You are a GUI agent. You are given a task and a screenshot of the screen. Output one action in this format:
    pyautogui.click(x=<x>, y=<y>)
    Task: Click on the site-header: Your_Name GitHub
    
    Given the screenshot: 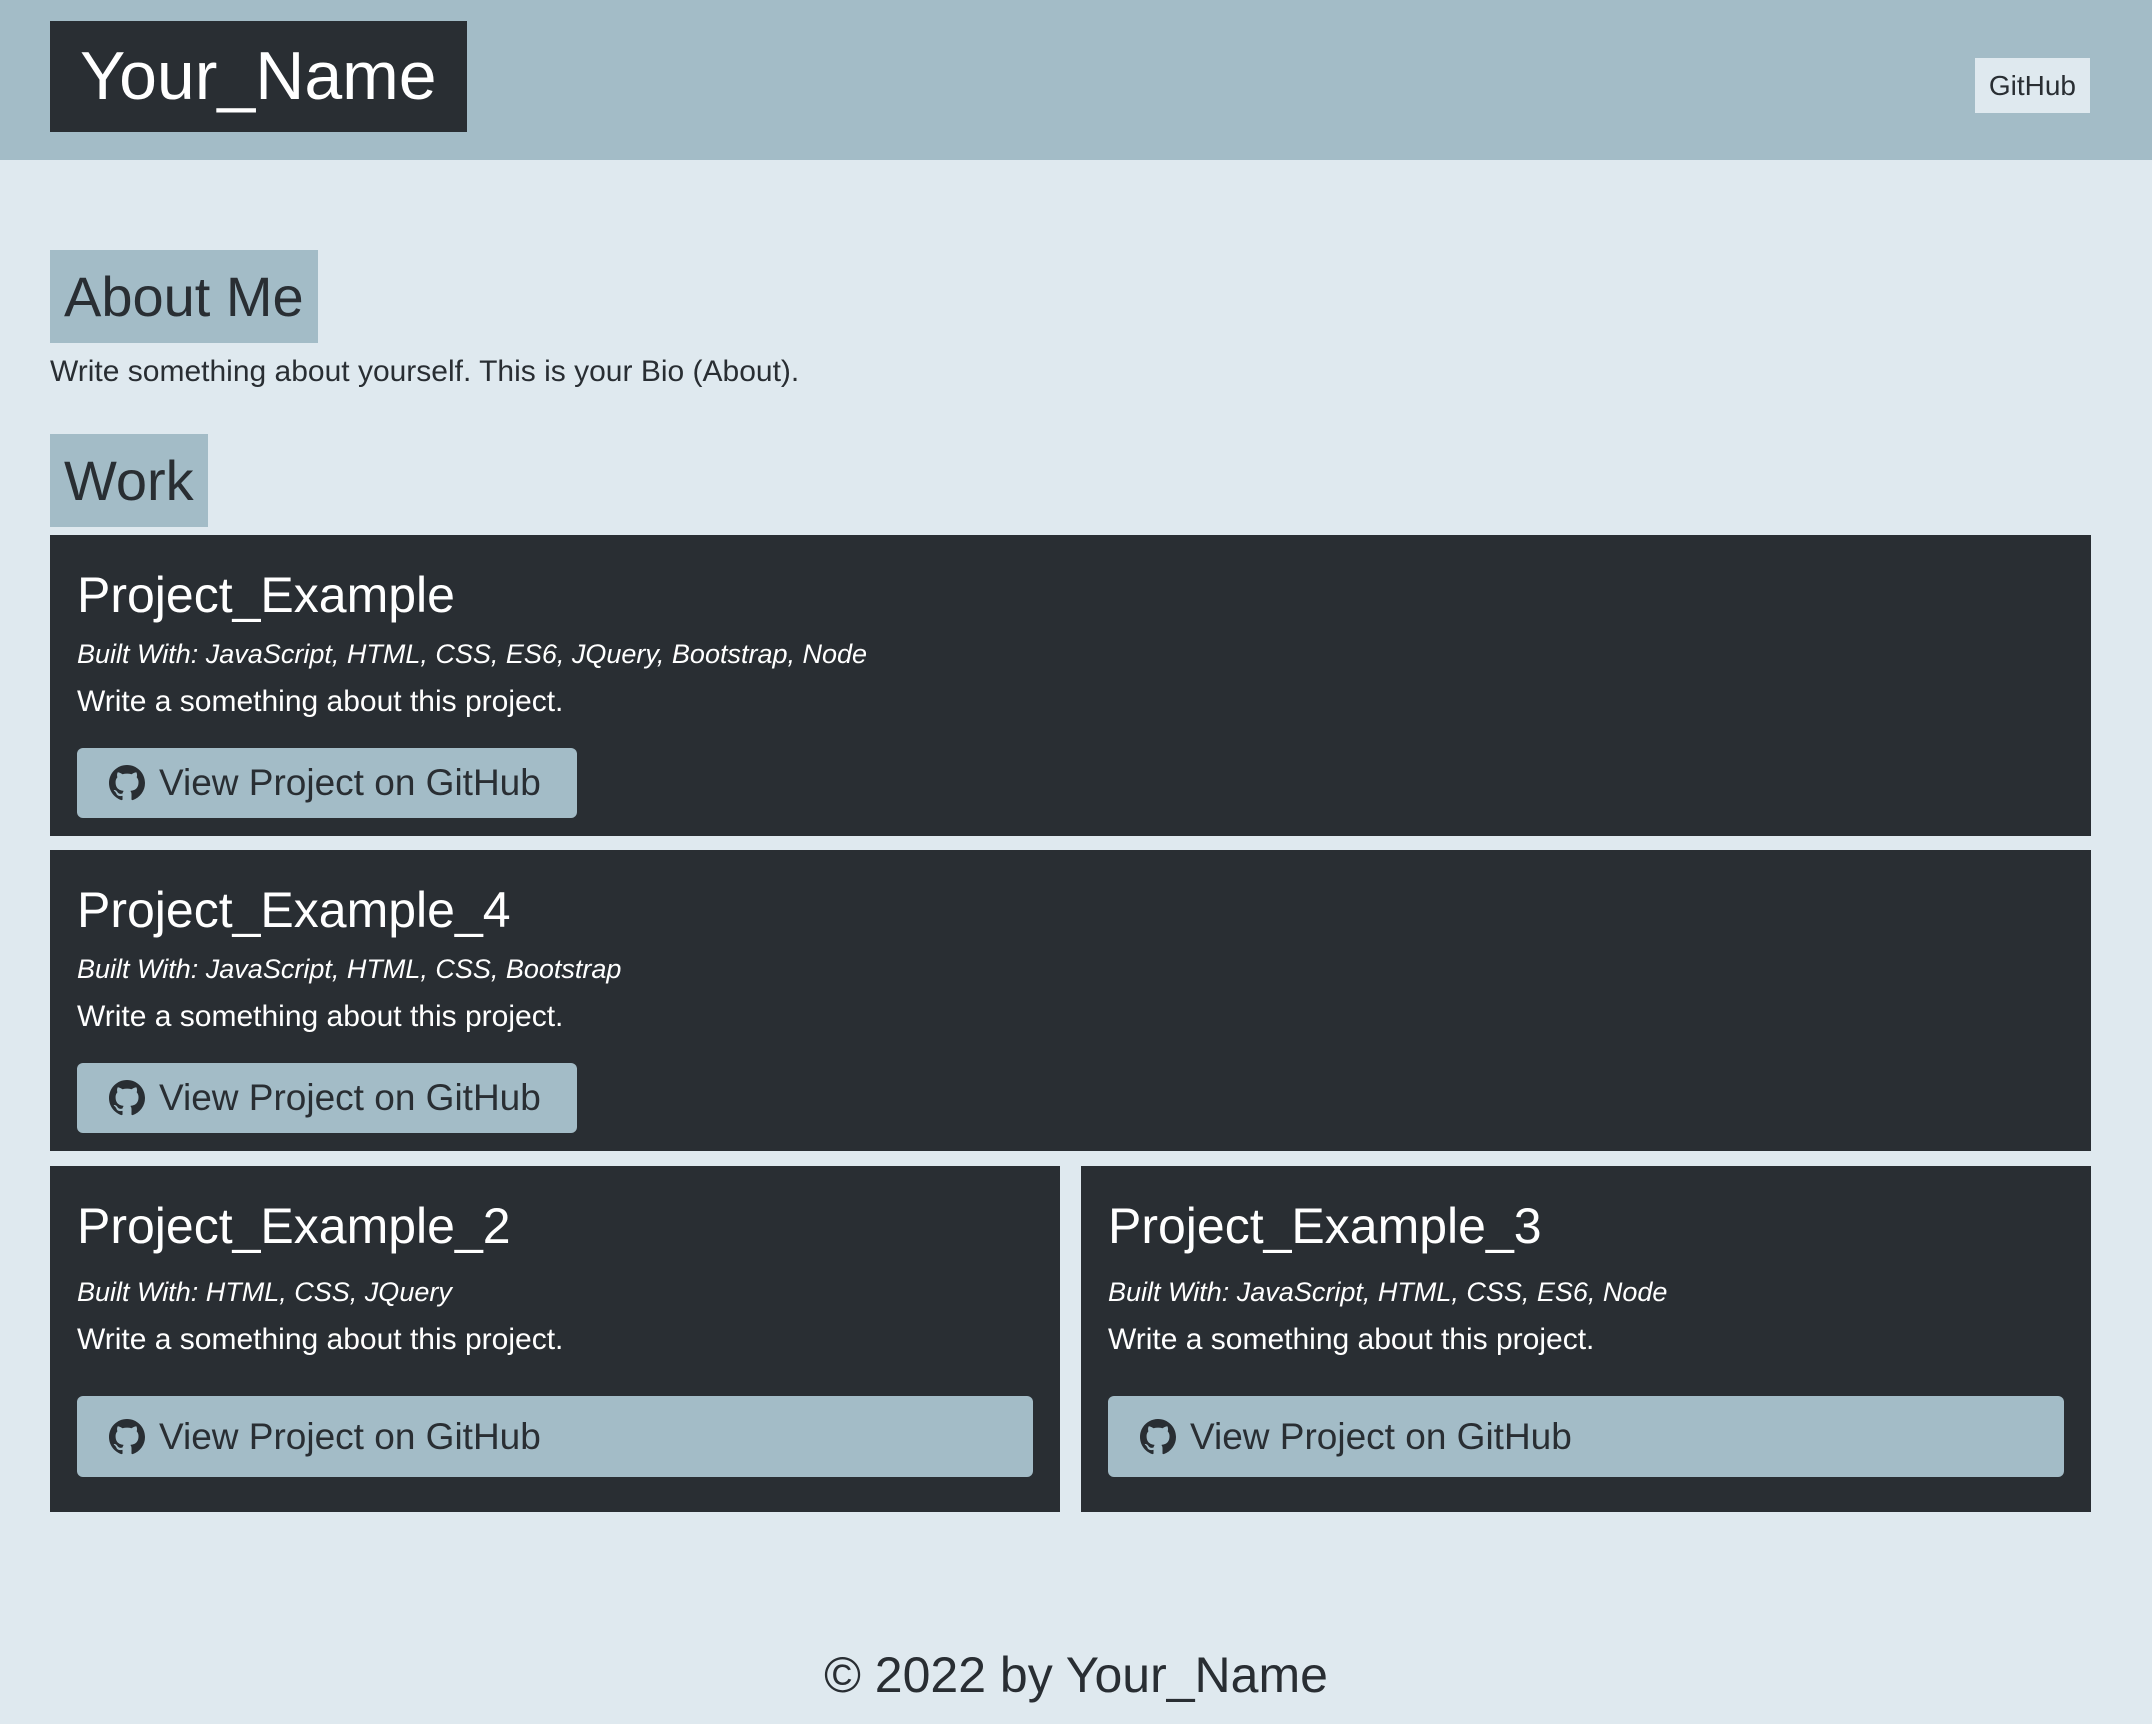 What is the action you would take?
    pyautogui.click(x=1076, y=80)
    